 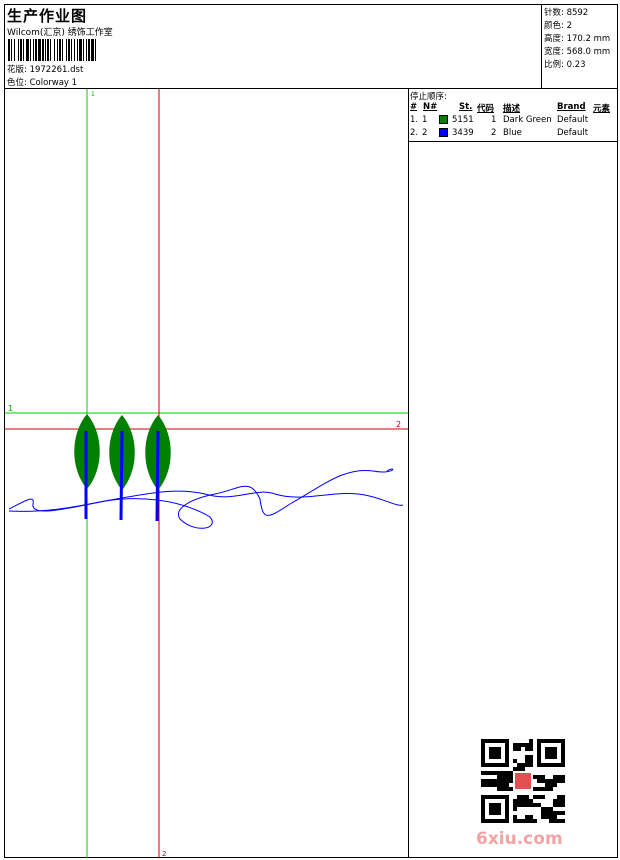 What do you see at coordinates (554, 65) in the screenshot?
I see `design-scale-label: 比例:` at bounding box center [554, 65].